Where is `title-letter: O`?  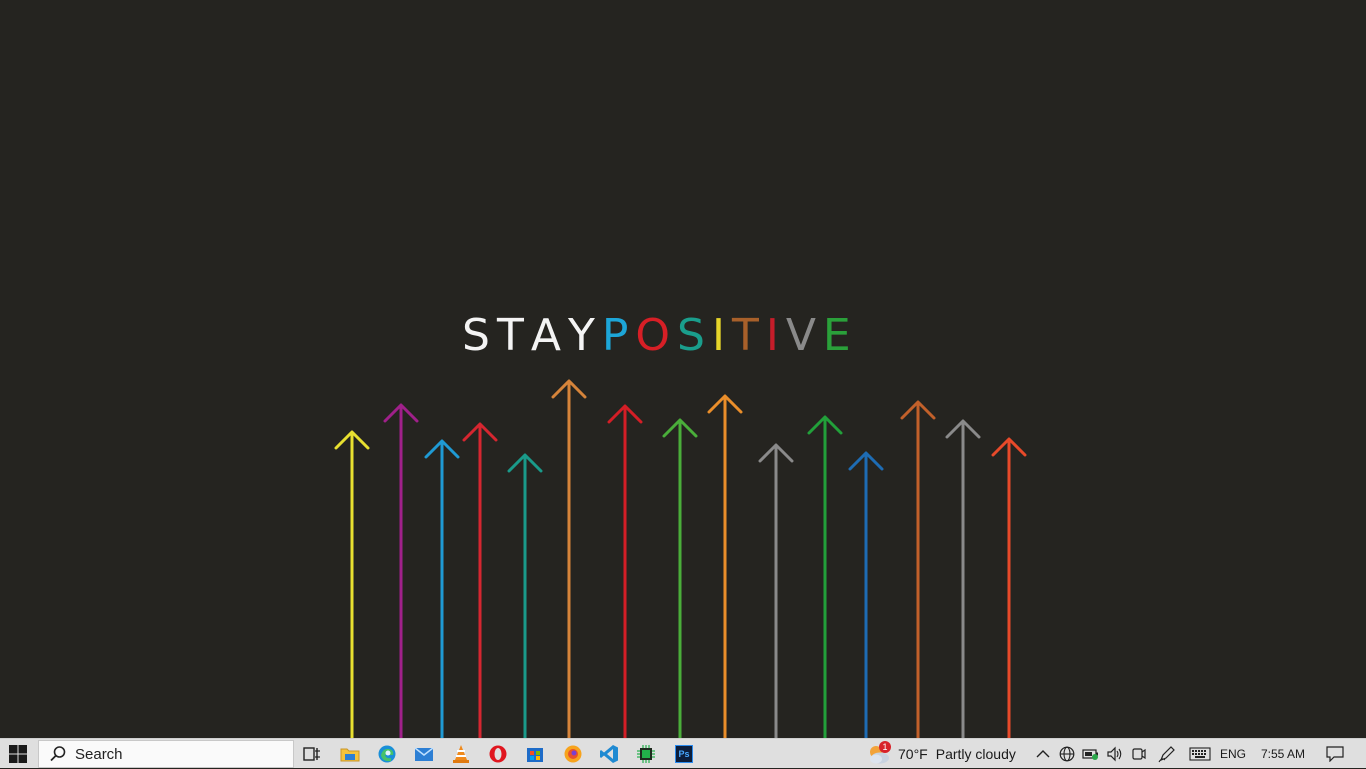
title-letter: O is located at coordinates (656, 335).